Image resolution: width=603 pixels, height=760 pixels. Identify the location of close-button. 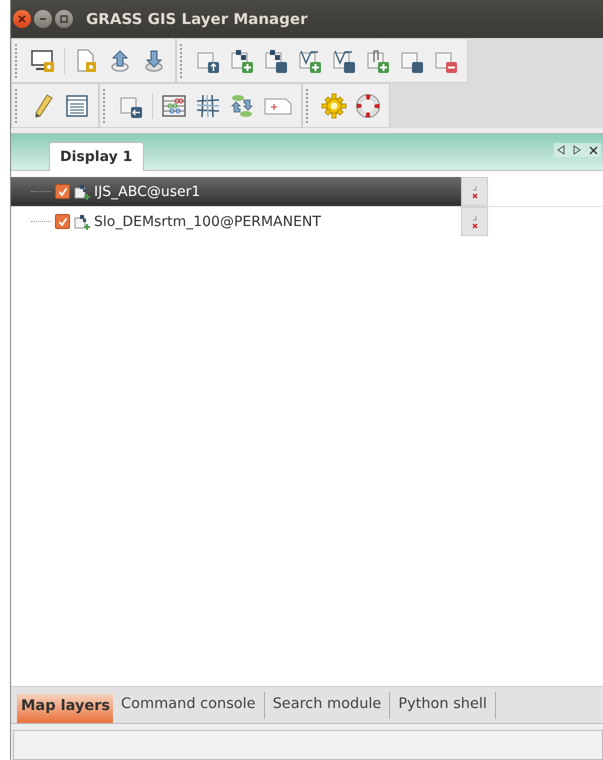
(22, 19).